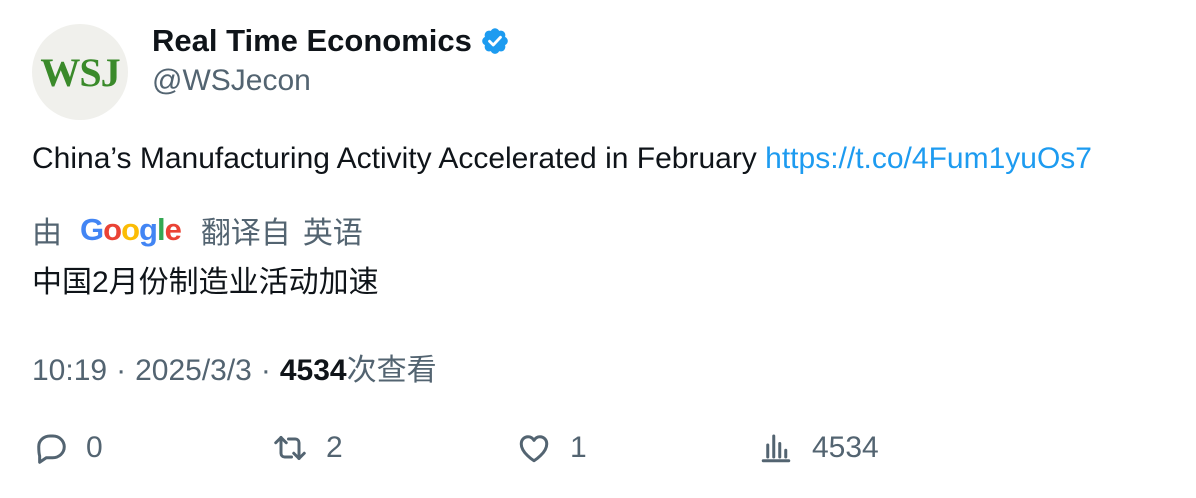  I want to click on like-count: 1, so click(578, 447).